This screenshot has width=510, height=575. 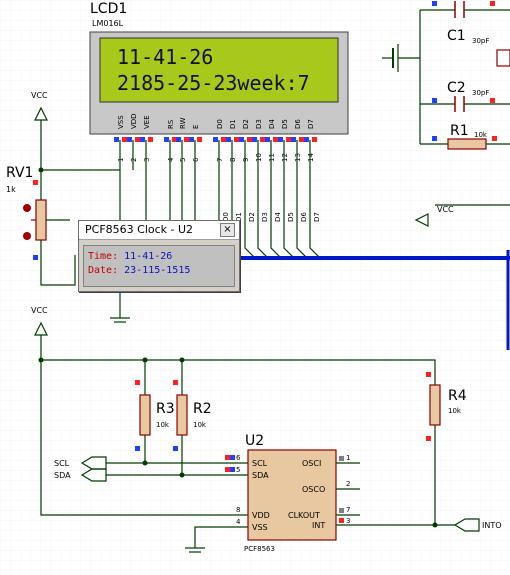 I want to click on lcd-pin-name: D5, so click(x=285, y=124).